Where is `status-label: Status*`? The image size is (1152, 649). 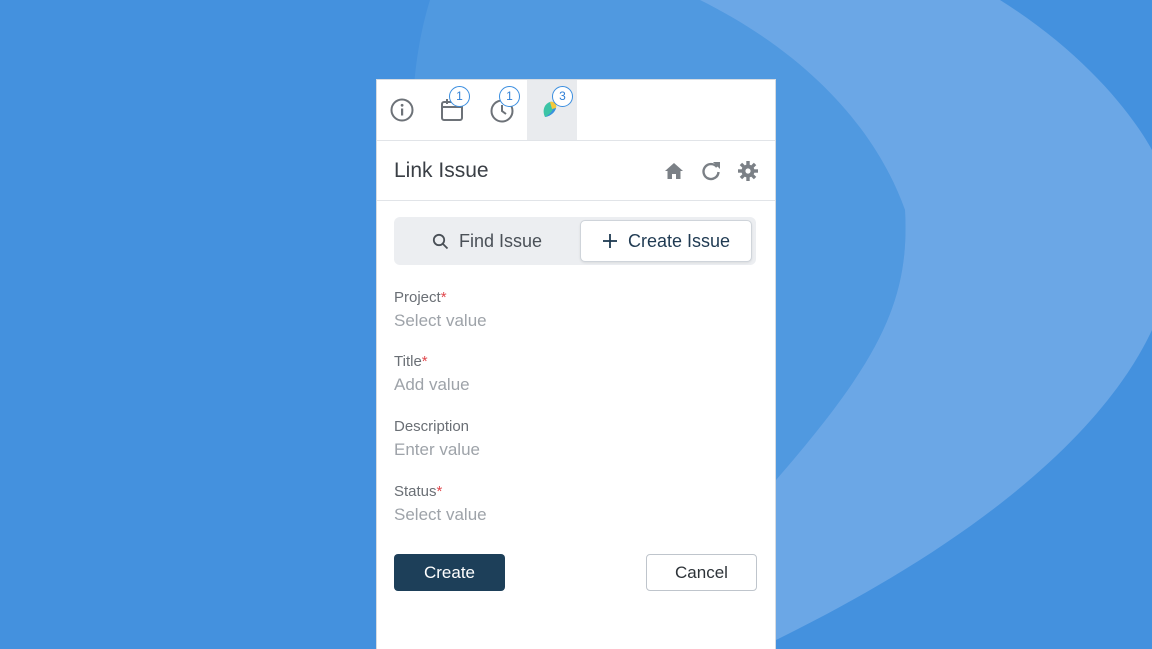 status-label: Status* is located at coordinates (418, 491).